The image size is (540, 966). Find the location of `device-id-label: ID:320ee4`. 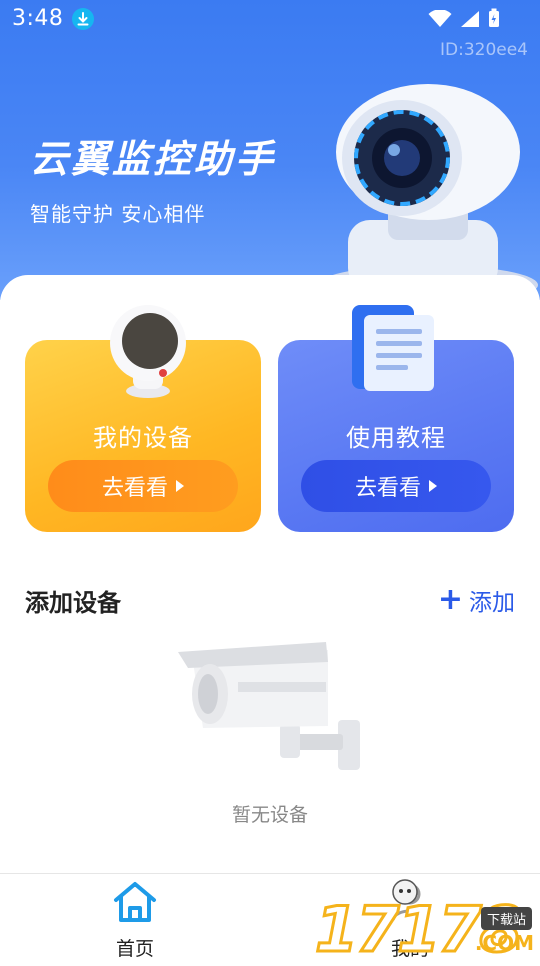

device-id-label: ID:320ee4 is located at coordinates (483, 50).